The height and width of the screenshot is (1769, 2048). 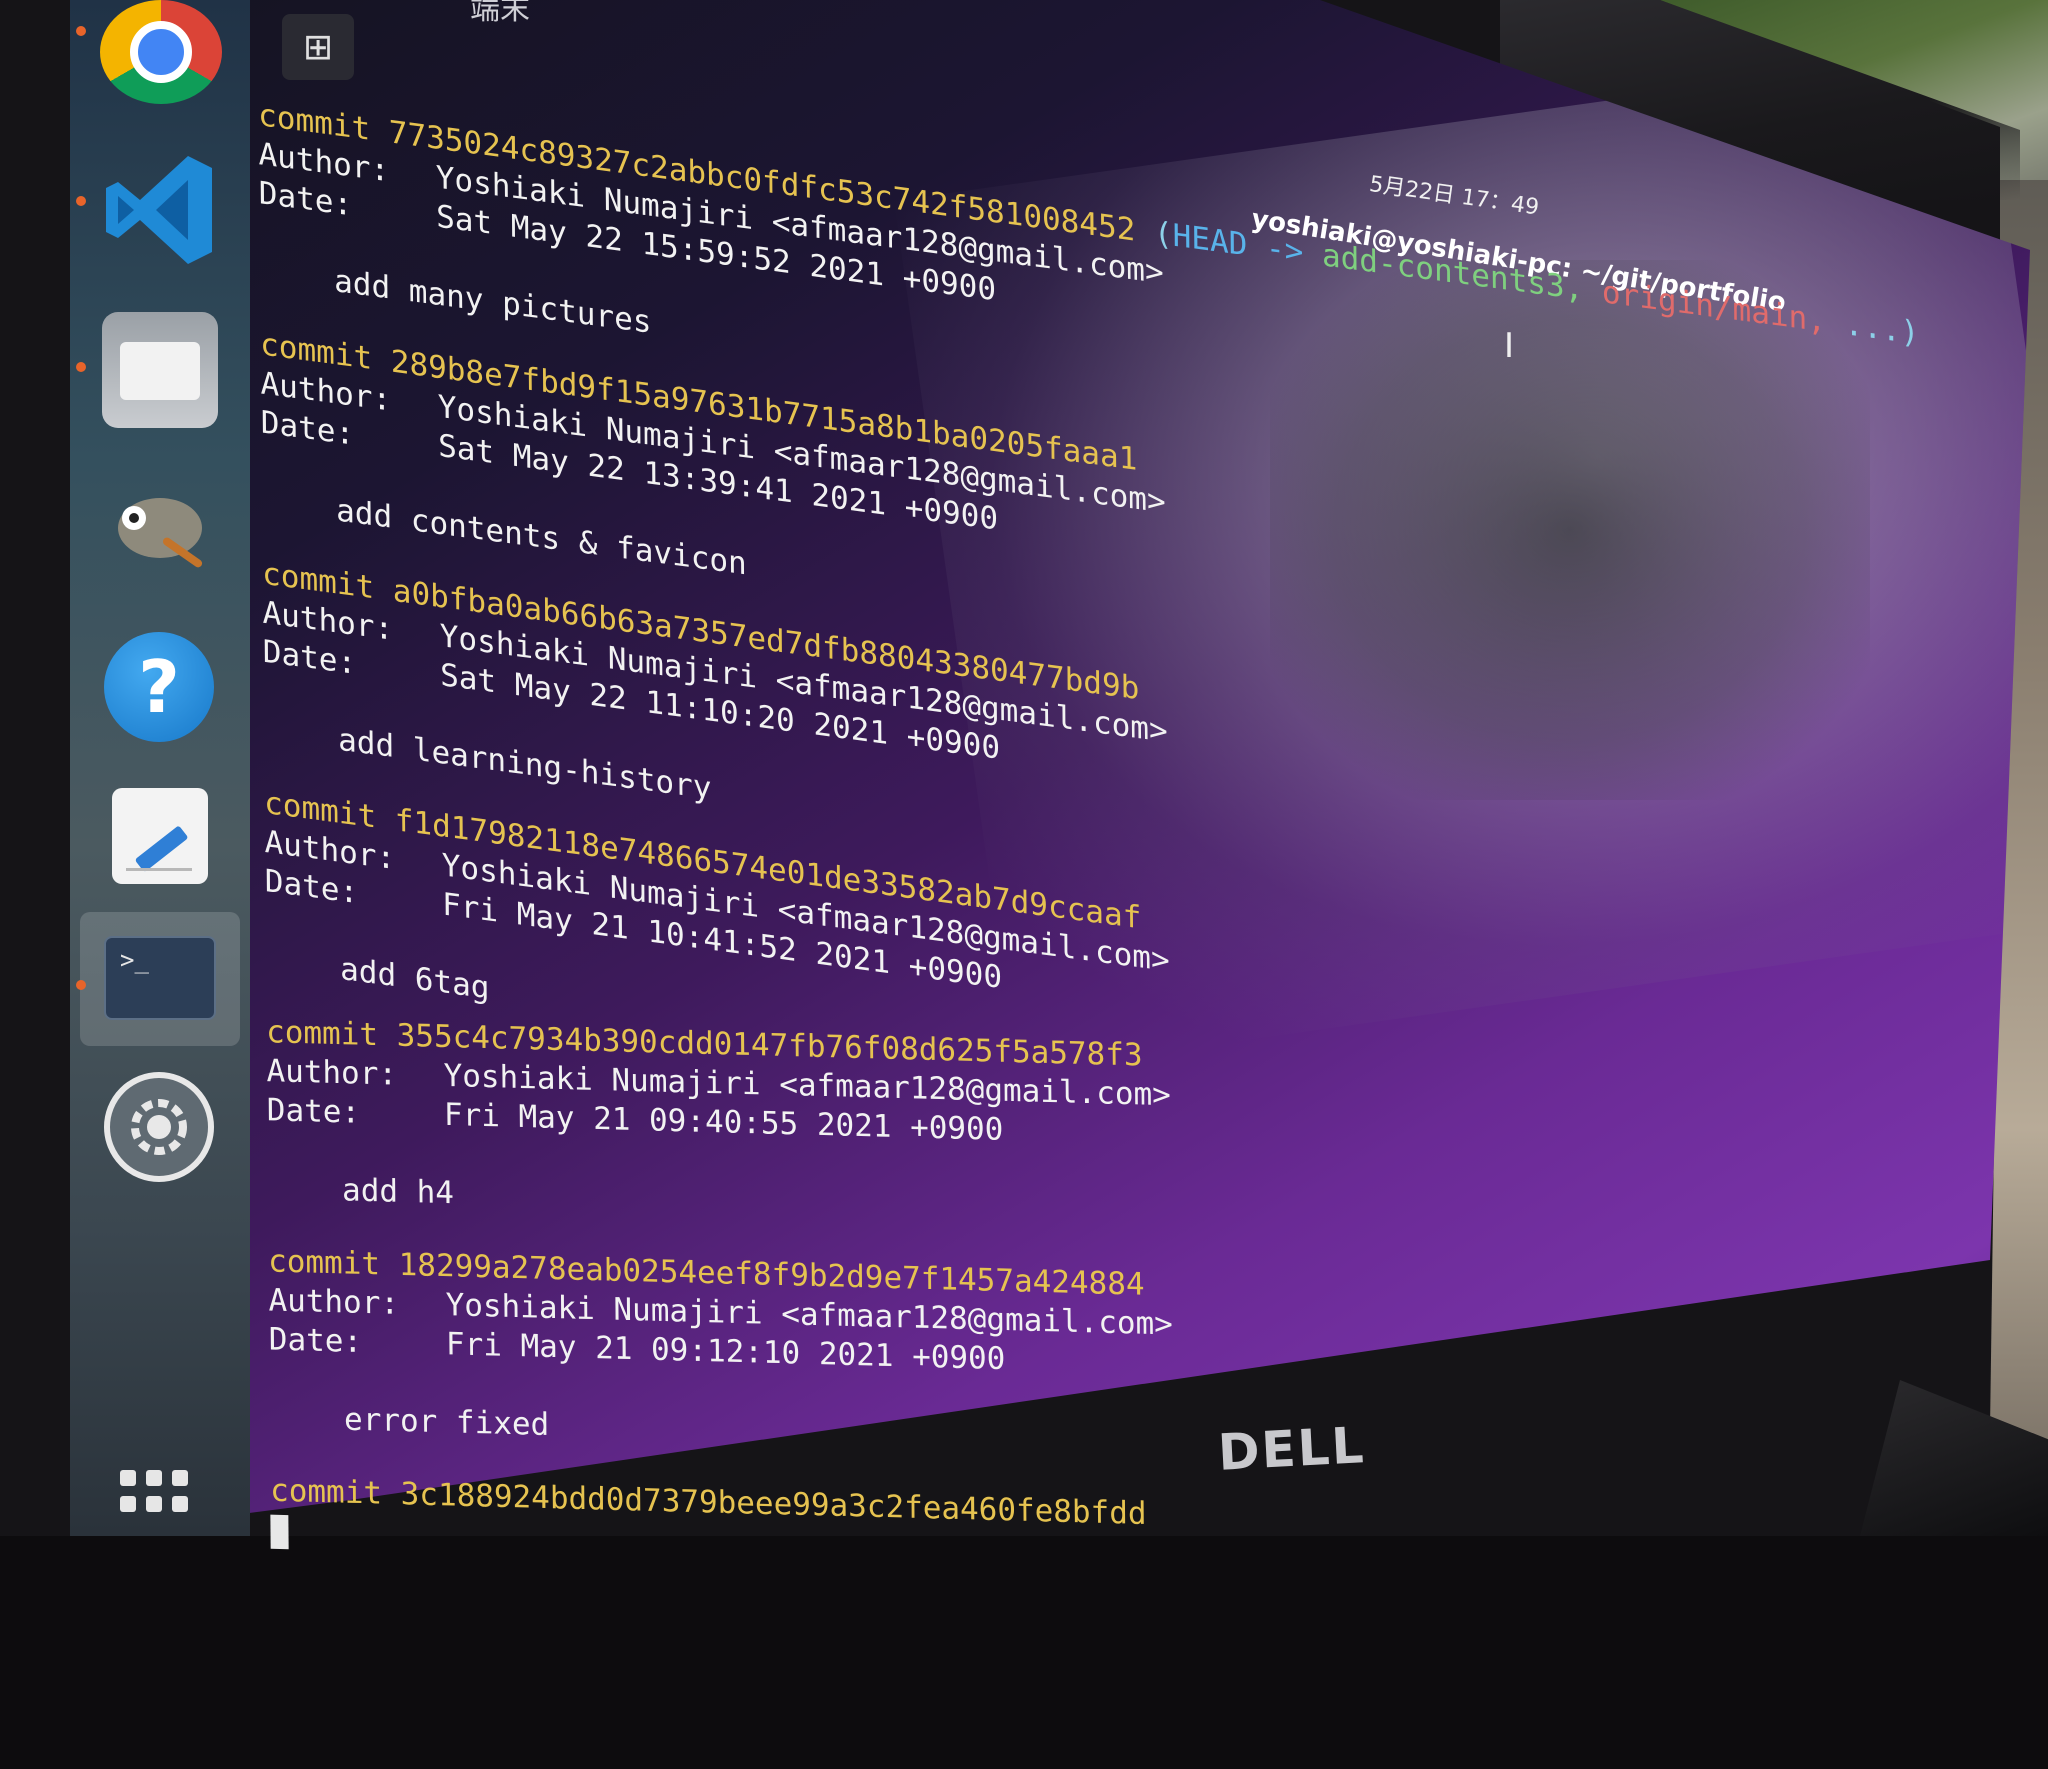 What do you see at coordinates (160, 1503) in the screenshot?
I see `show-apps-icon` at bounding box center [160, 1503].